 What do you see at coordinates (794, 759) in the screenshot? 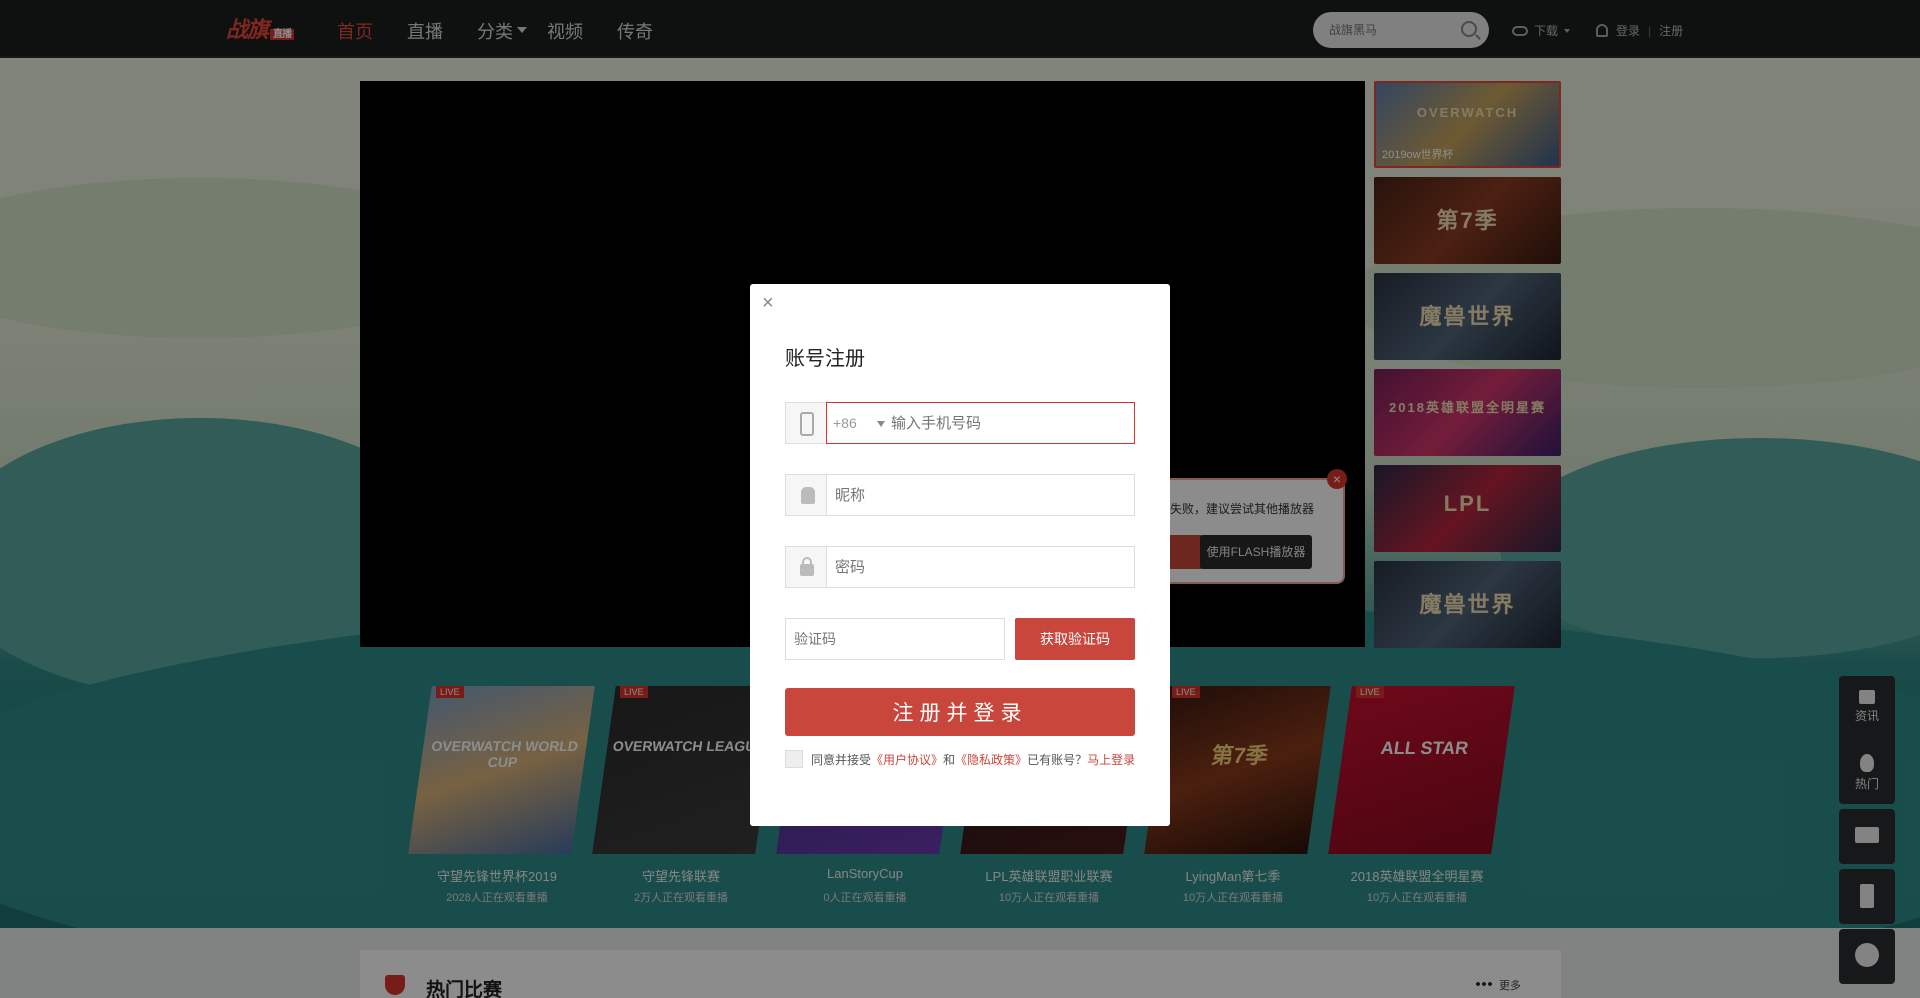
I see `agree-checkbox` at bounding box center [794, 759].